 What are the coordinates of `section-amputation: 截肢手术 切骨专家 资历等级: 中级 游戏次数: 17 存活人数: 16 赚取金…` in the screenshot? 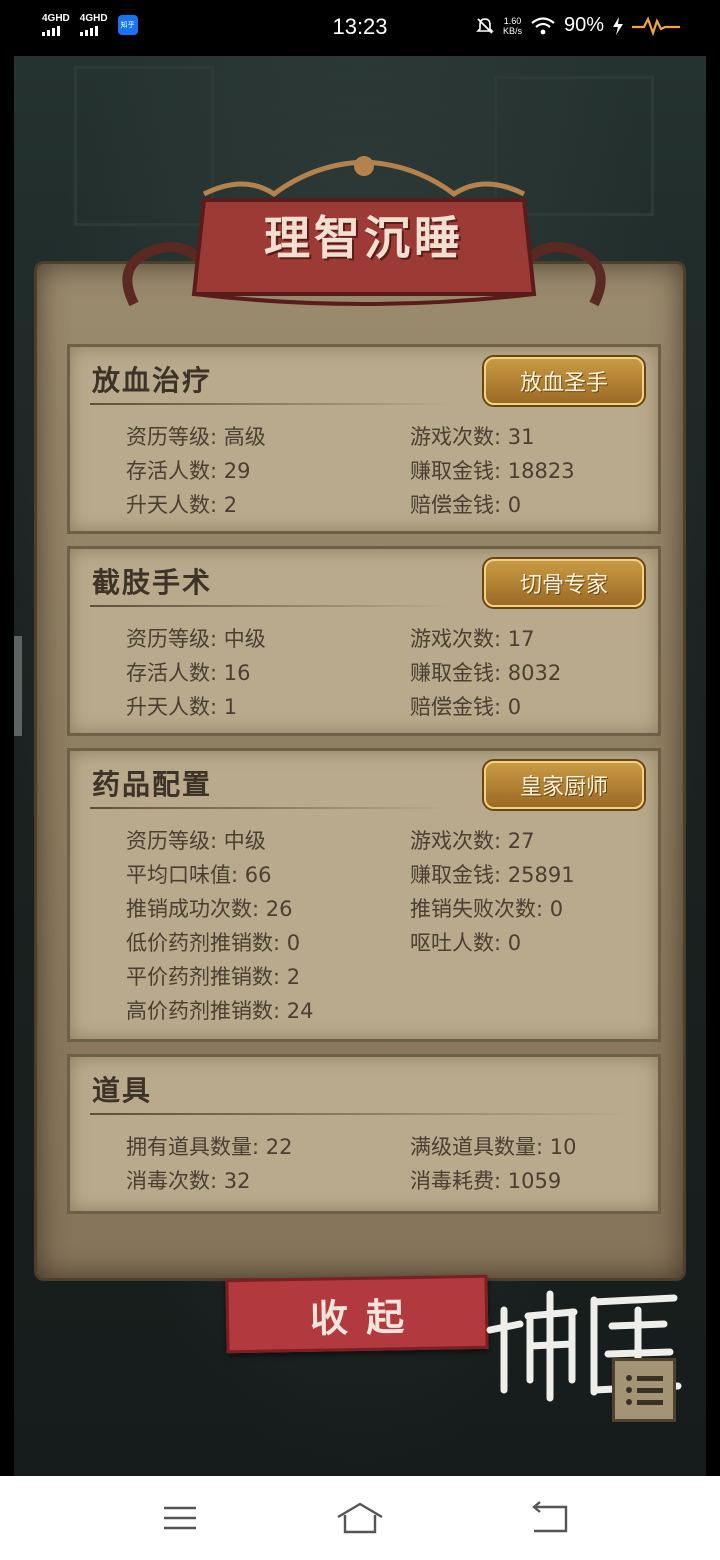 It's located at (364, 641).